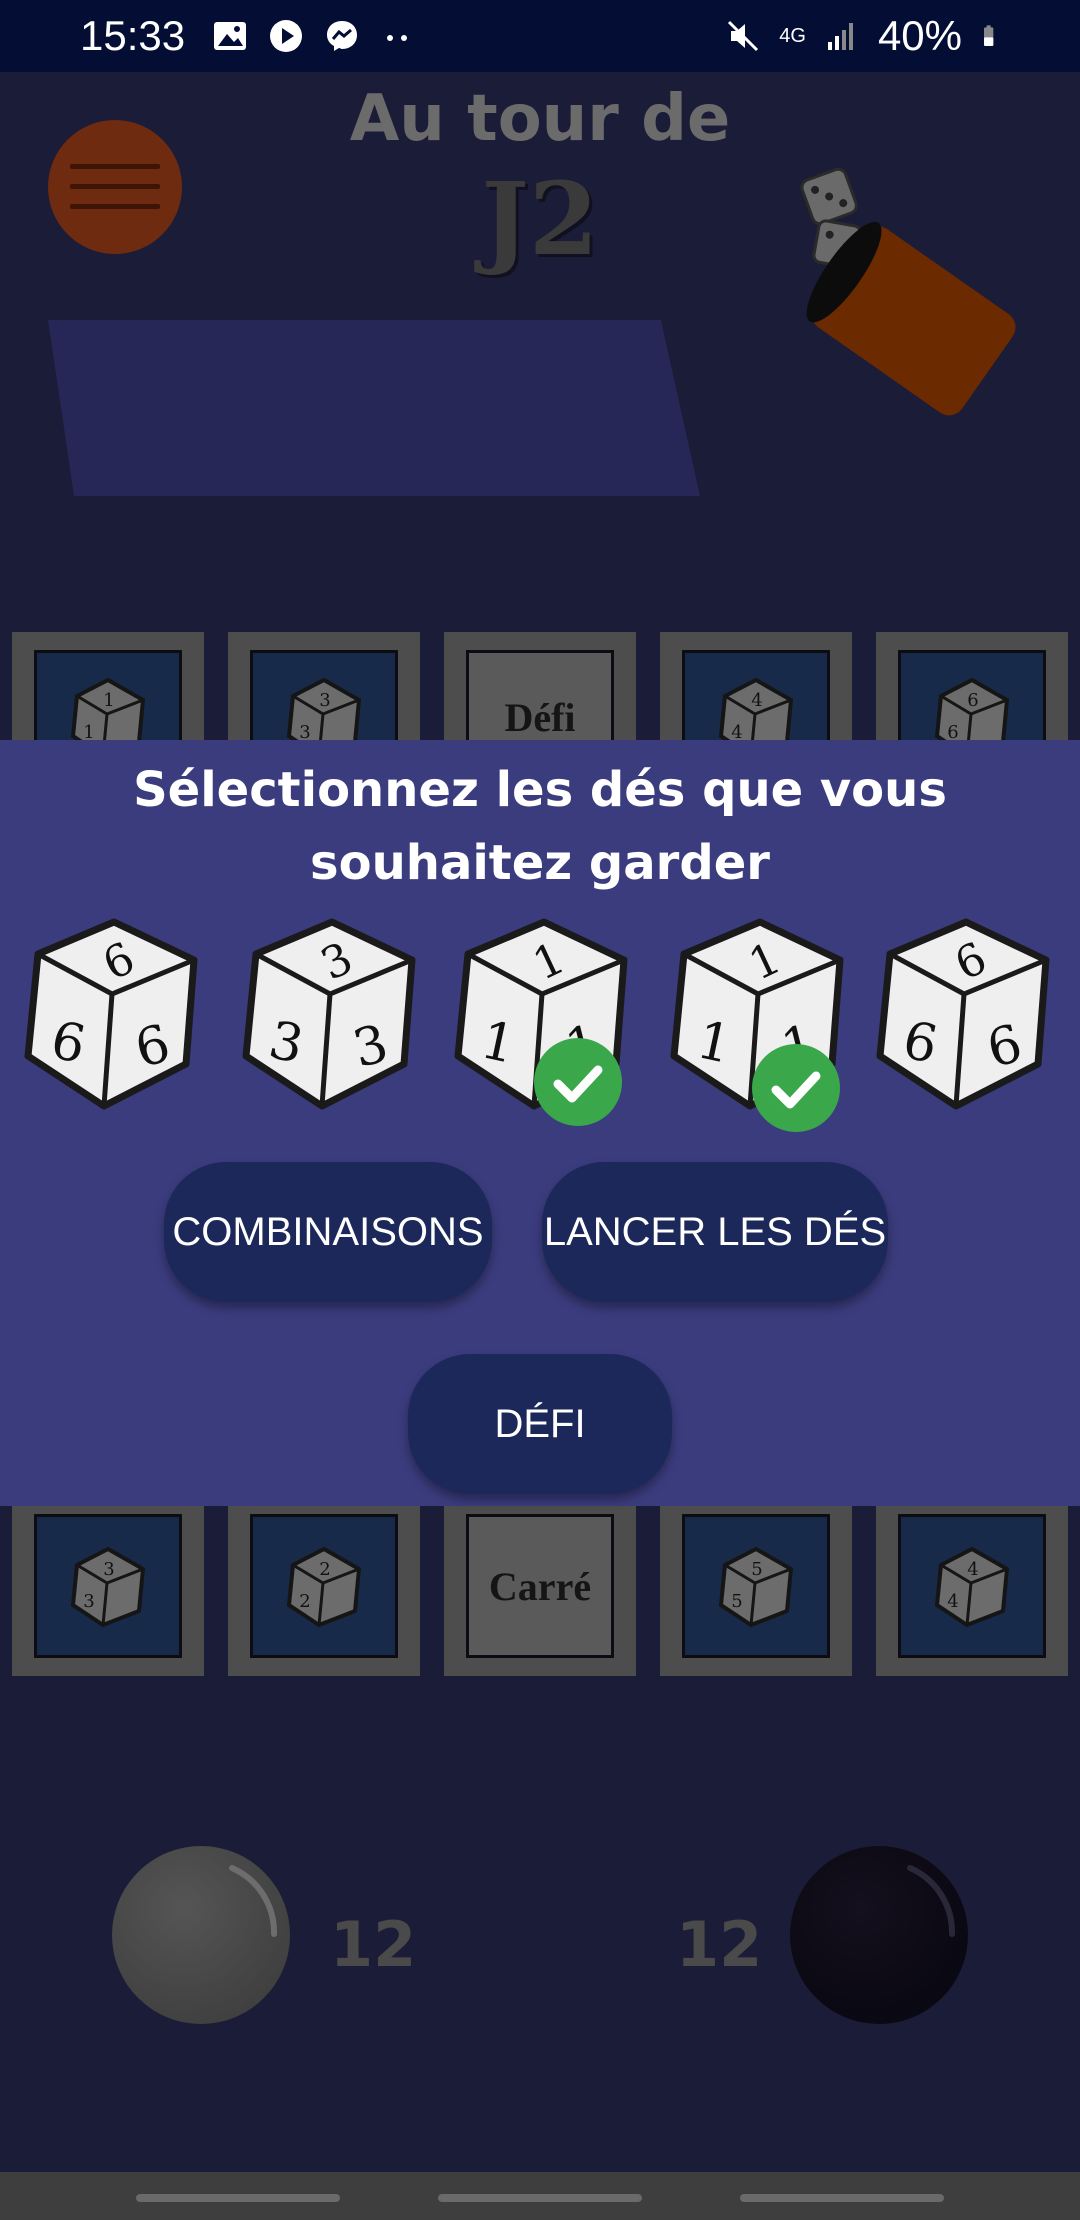  Describe the element at coordinates (756, 1587) in the screenshot. I see `die-face-5-icon: 55` at that location.